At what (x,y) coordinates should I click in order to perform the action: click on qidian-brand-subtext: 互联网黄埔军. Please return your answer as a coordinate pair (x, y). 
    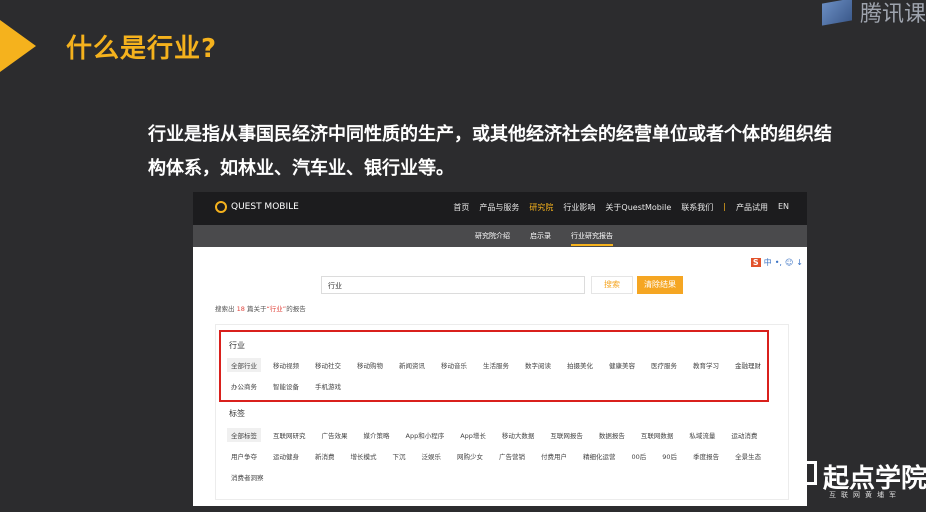
    Looking at the image, I should click on (865, 495).